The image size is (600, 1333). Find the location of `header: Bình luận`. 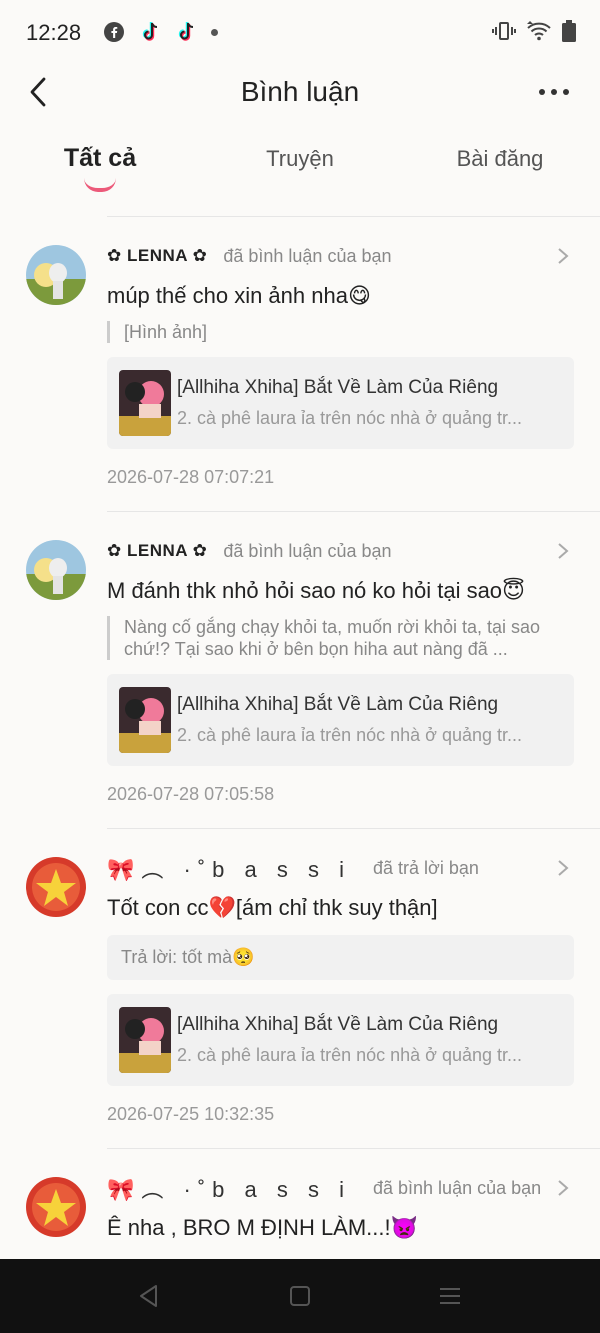

header: Bình luận is located at coordinates (300, 93).